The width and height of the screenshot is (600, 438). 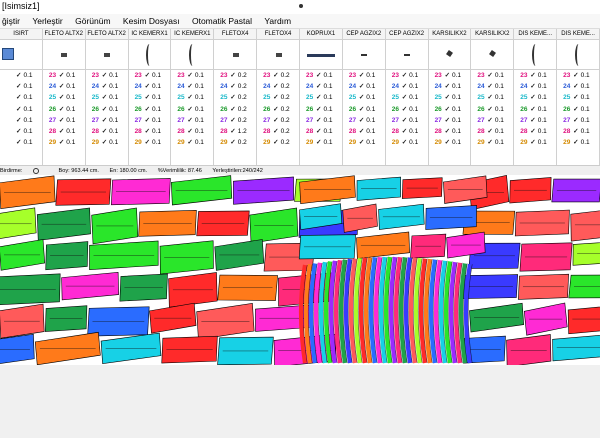 What do you see at coordinates (281, 75) in the screenshot?
I see `size-row: 23 ✓ 0.2` at bounding box center [281, 75].